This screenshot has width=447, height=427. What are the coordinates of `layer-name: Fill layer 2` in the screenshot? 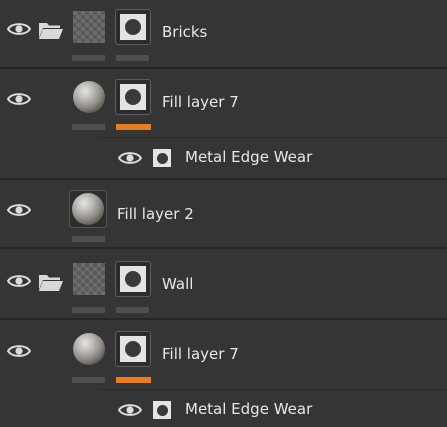 It's located at (155, 214).